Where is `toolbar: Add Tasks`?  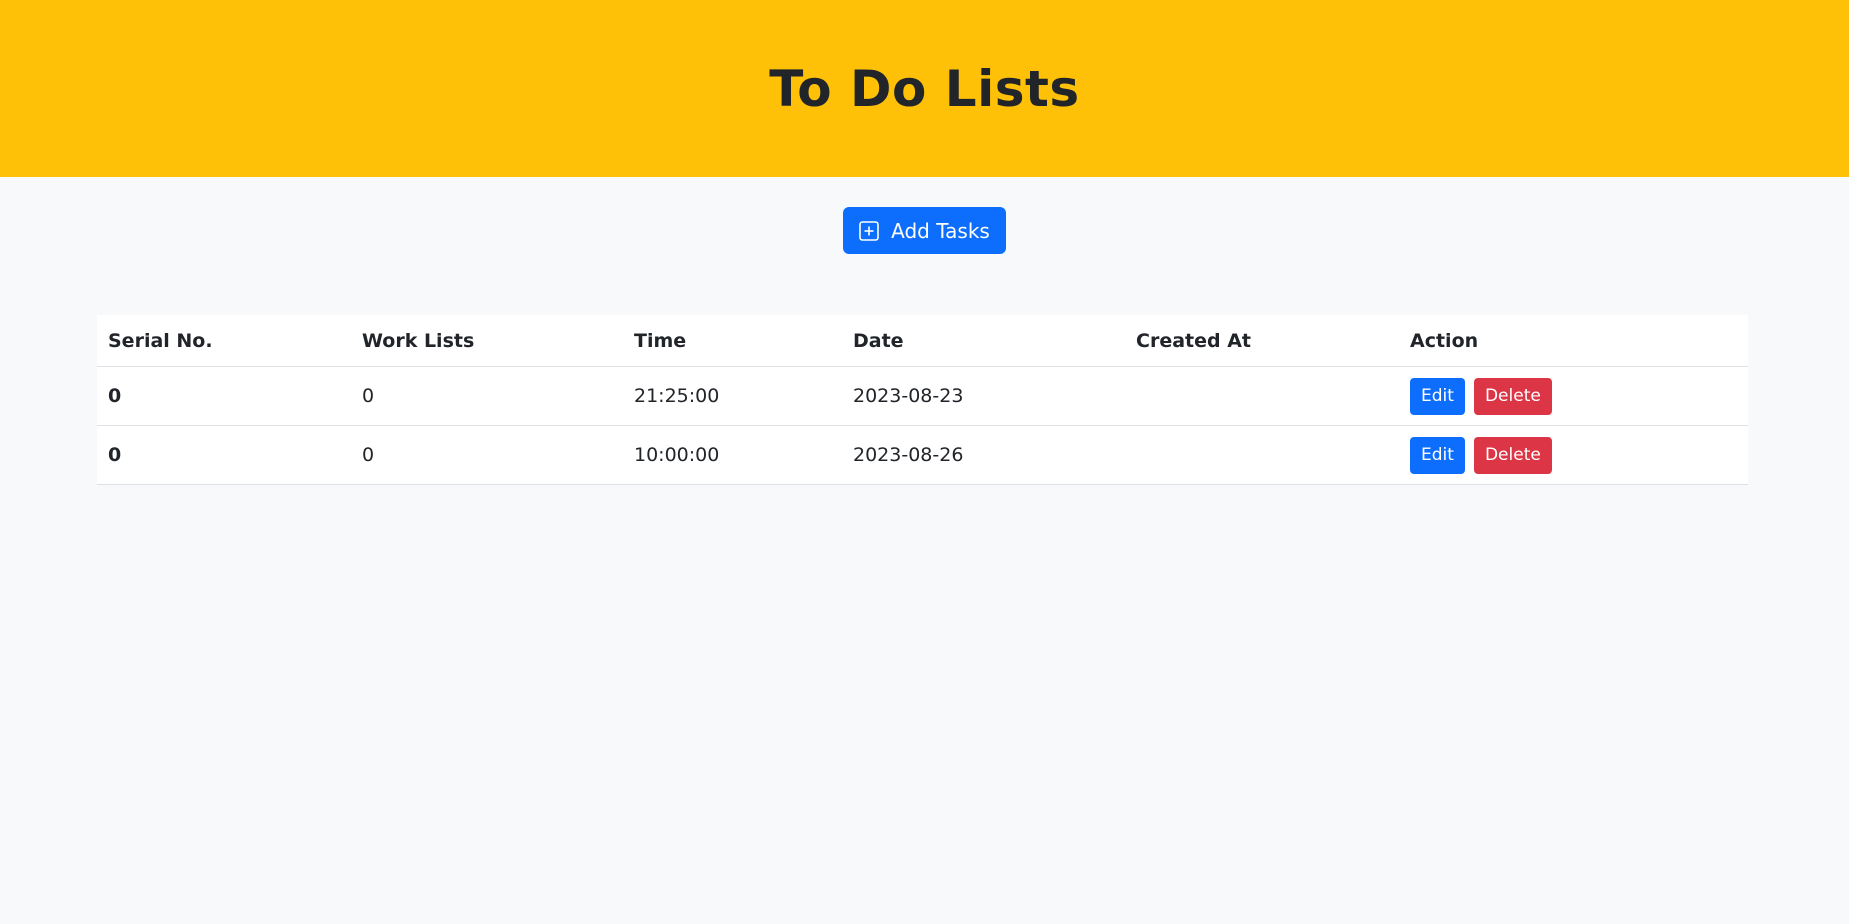
toolbar: Add Tasks is located at coordinates (924, 230).